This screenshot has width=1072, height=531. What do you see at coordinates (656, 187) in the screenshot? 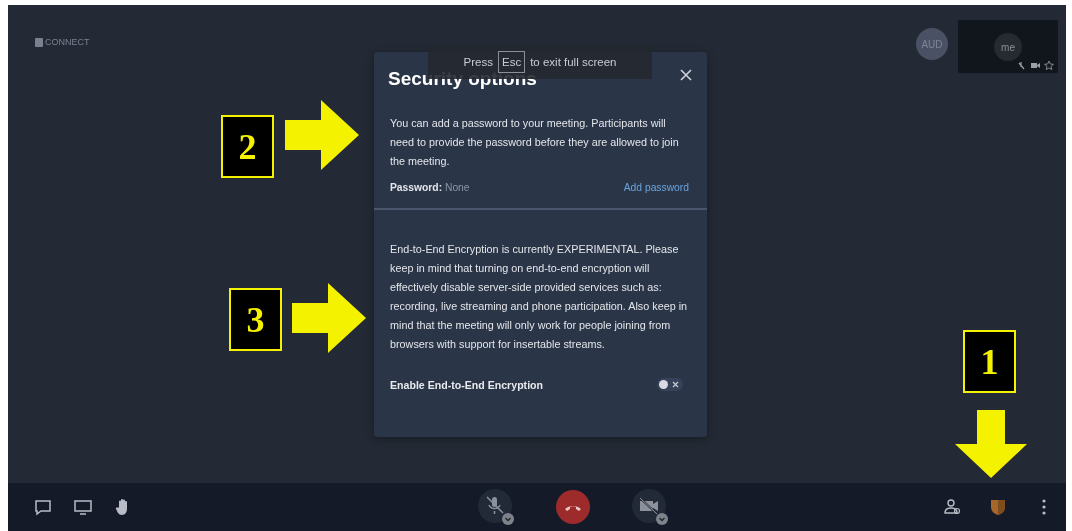
I see `add-password-link: Add password` at bounding box center [656, 187].